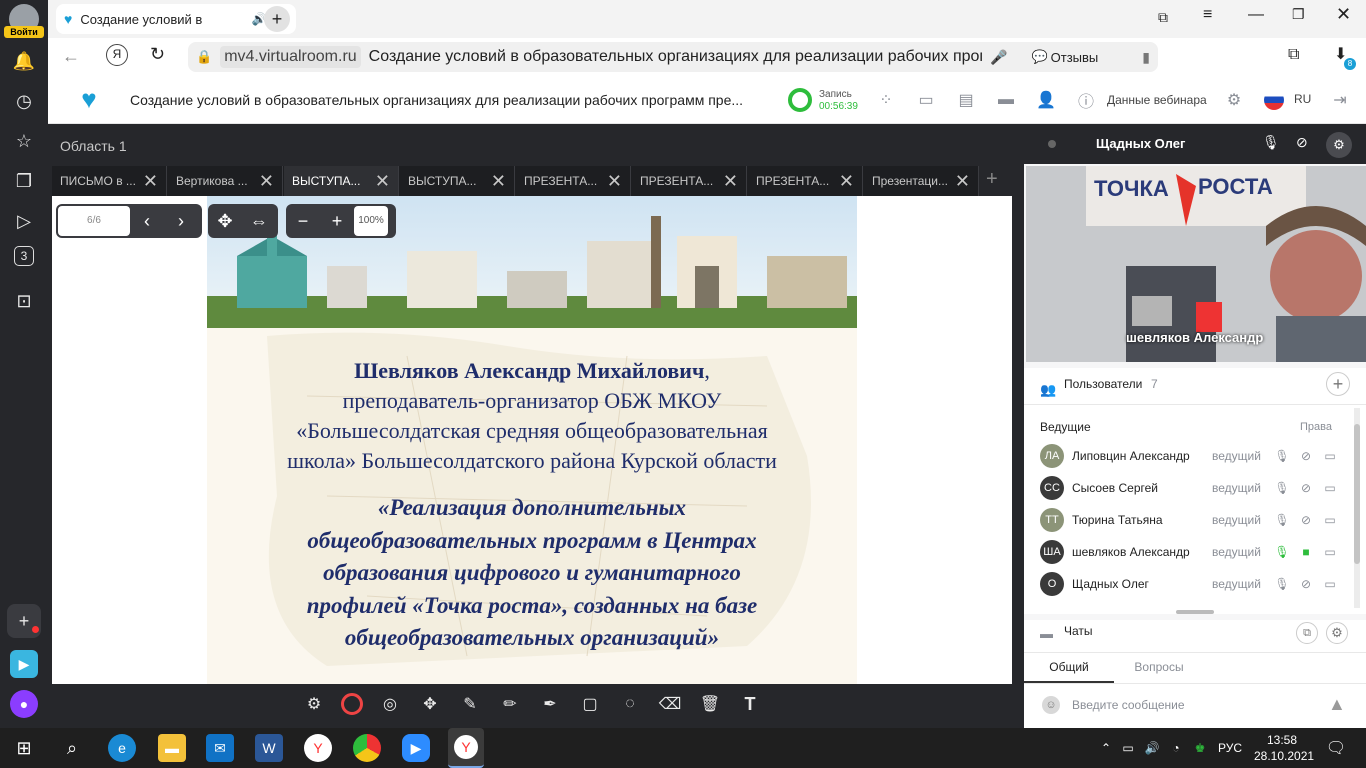  Describe the element at coordinates (1282, 740) in the screenshot. I see `clock-time: 13:58` at that location.